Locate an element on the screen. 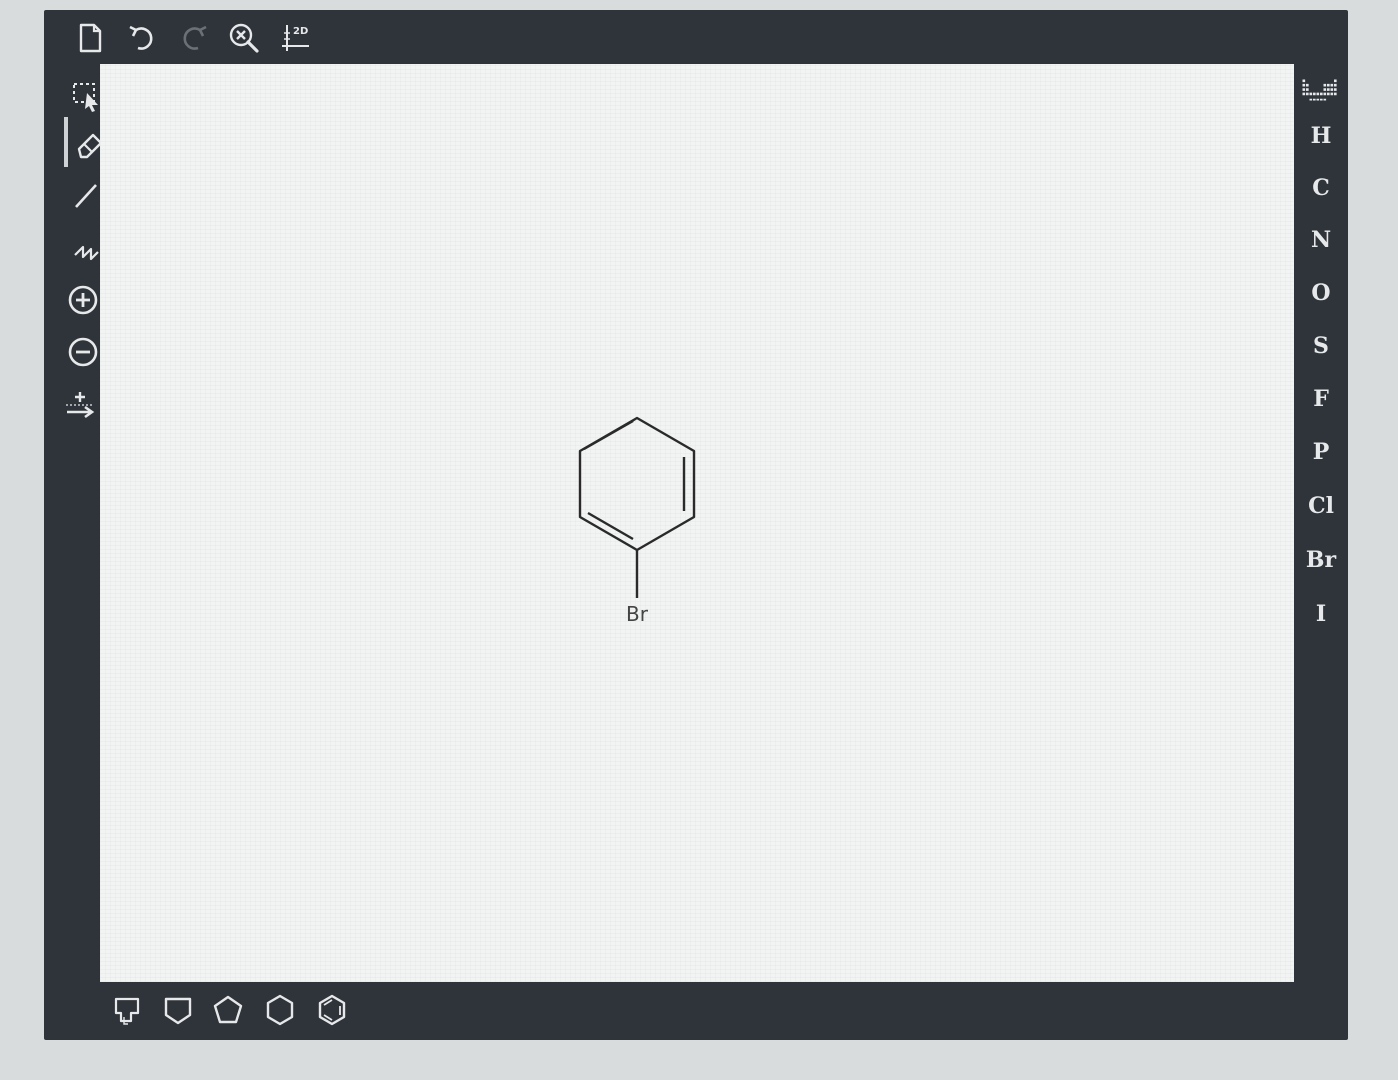 This screenshot has width=1398, height=1080. cyclobutane-template-button is located at coordinates (178, 1010).